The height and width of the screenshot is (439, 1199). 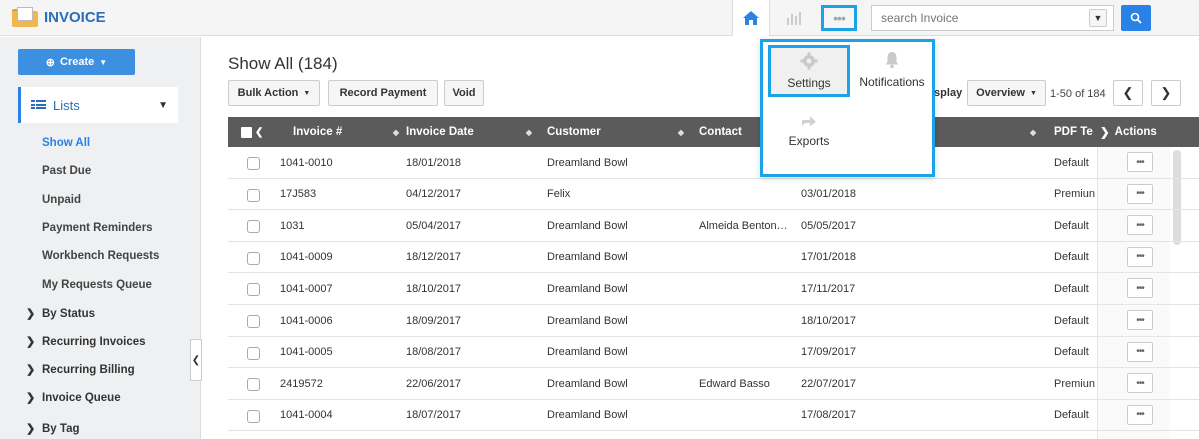 I want to click on sidebar-group-by-tag: ❯ By Tag, so click(x=53, y=429).